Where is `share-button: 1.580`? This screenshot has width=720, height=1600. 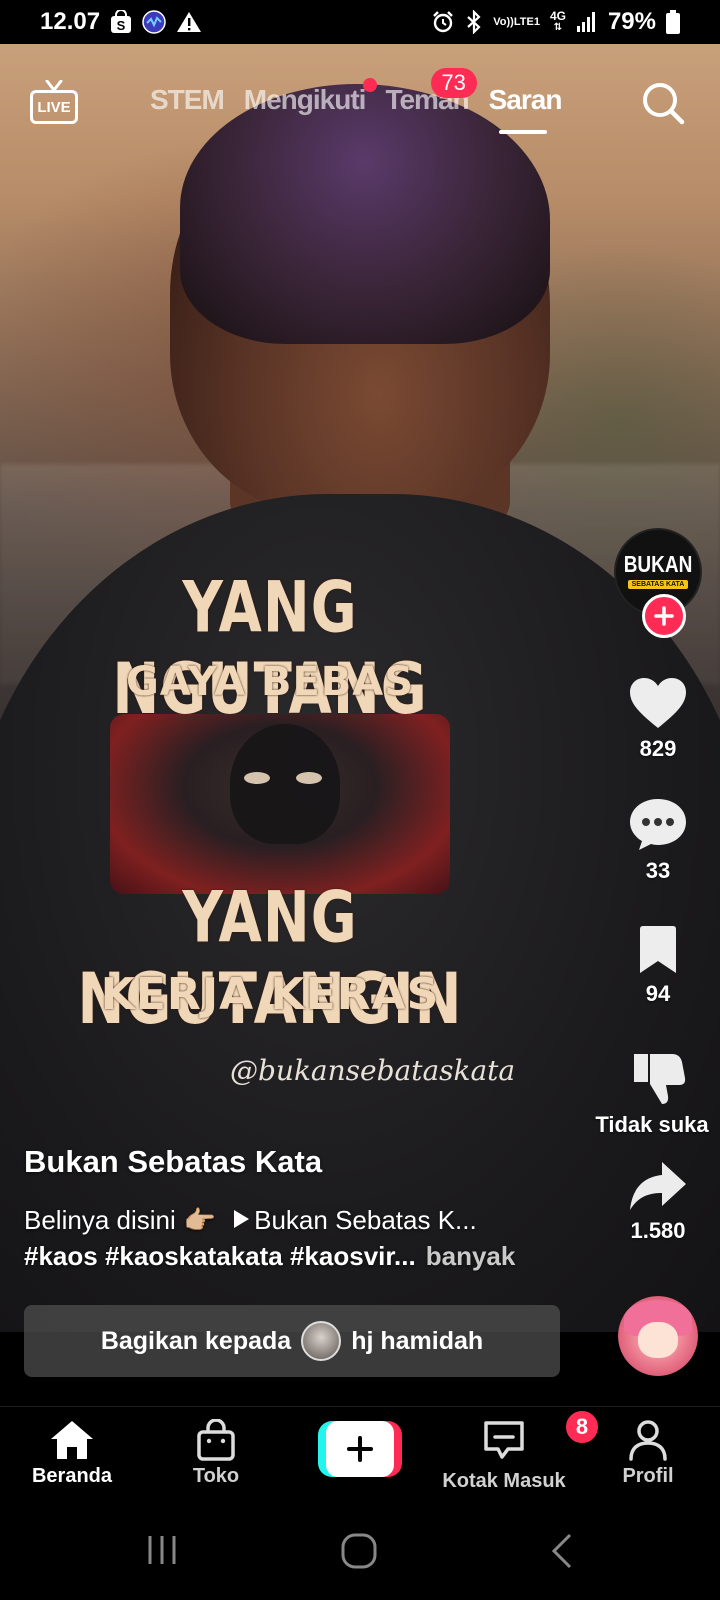
share-button: 1.580 is located at coordinates (658, 1202).